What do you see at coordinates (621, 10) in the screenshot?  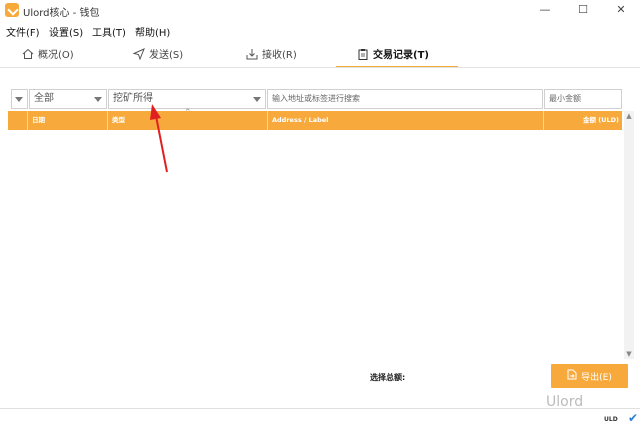 I see `close-button: ✕` at bounding box center [621, 10].